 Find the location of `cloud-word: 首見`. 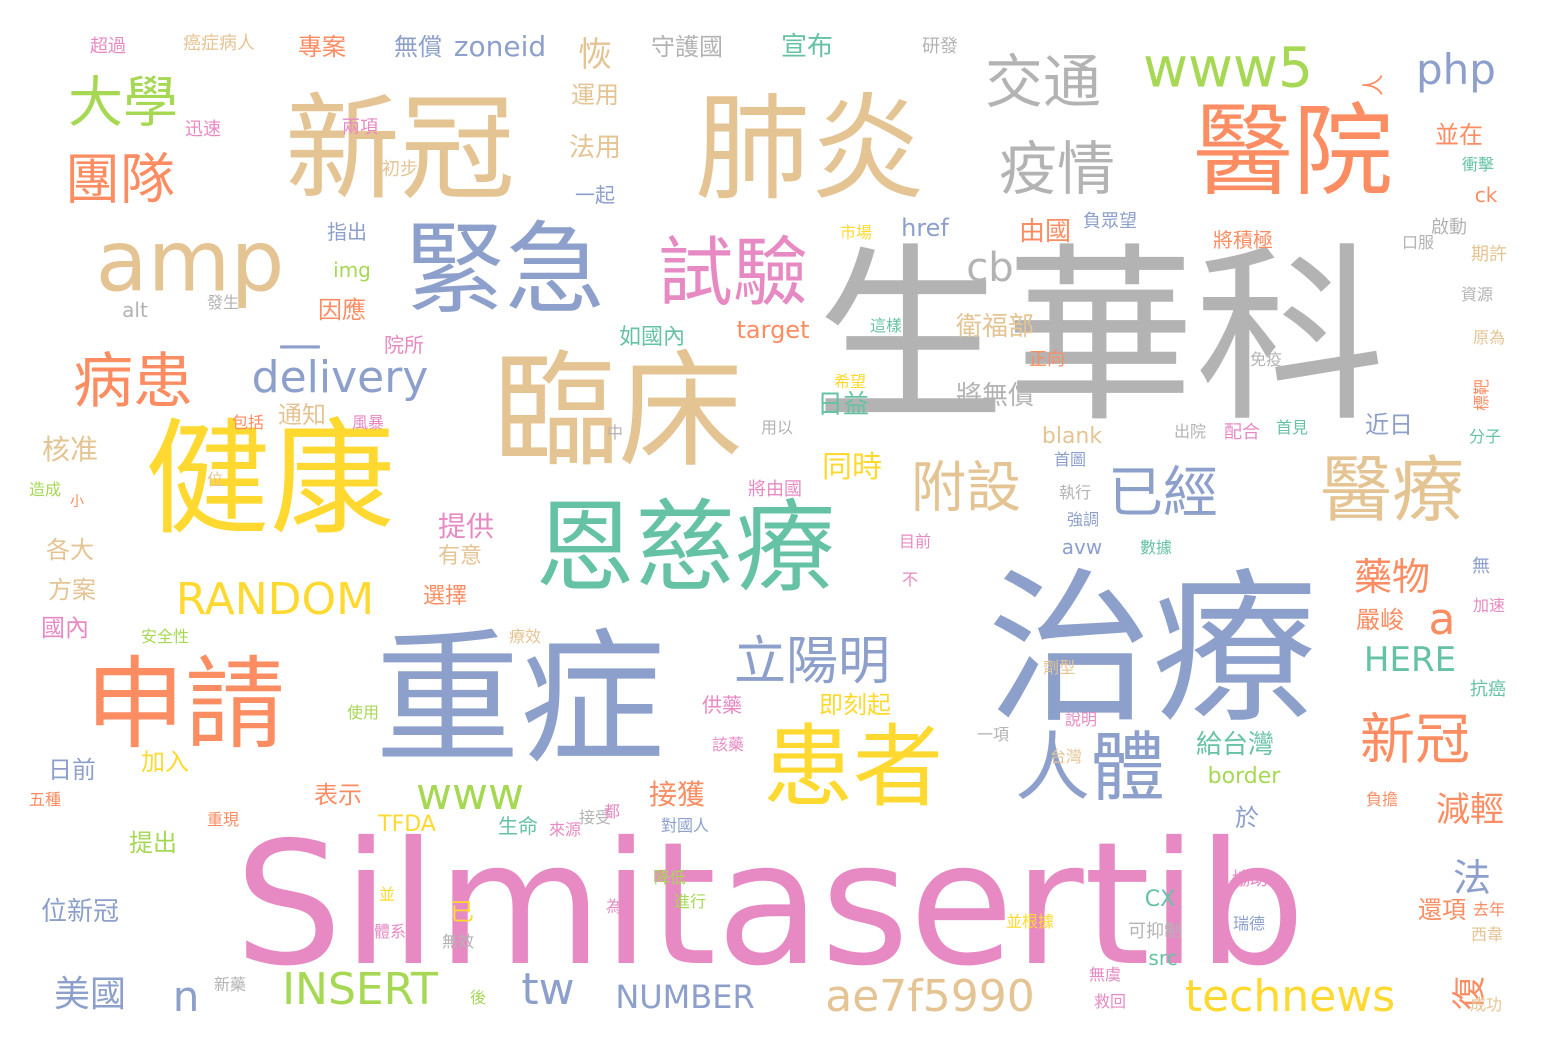

cloud-word: 首見 is located at coordinates (1292, 427).